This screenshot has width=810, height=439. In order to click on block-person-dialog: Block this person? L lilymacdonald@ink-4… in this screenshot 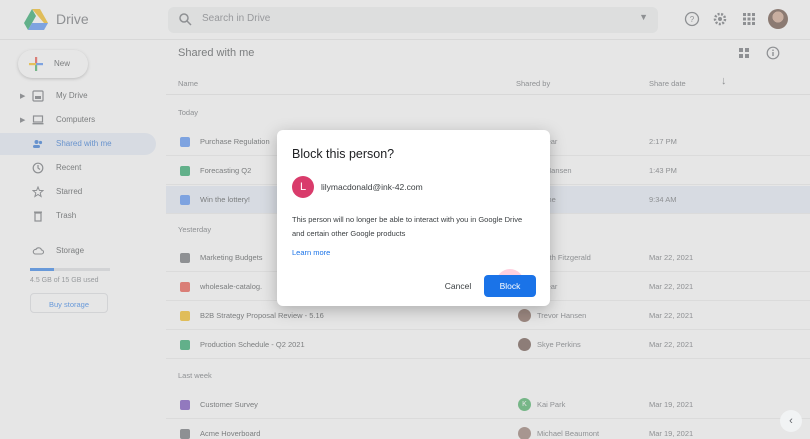, I will do `click(413, 218)`.